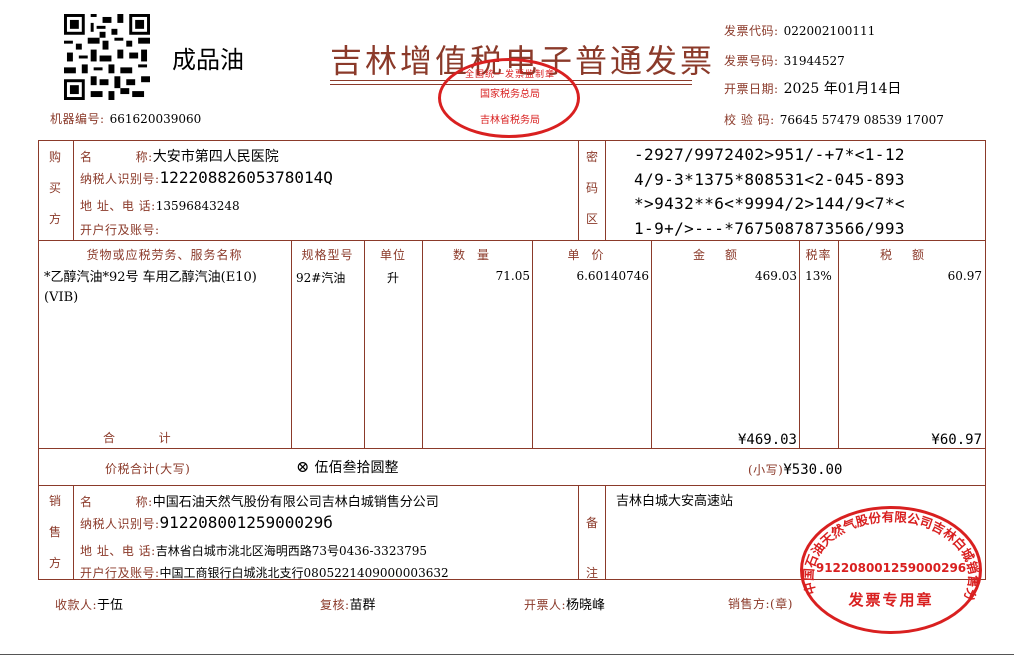 The height and width of the screenshot is (657, 1014). I want to click on machine-no-label: 机器编号:, so click(77, 119).